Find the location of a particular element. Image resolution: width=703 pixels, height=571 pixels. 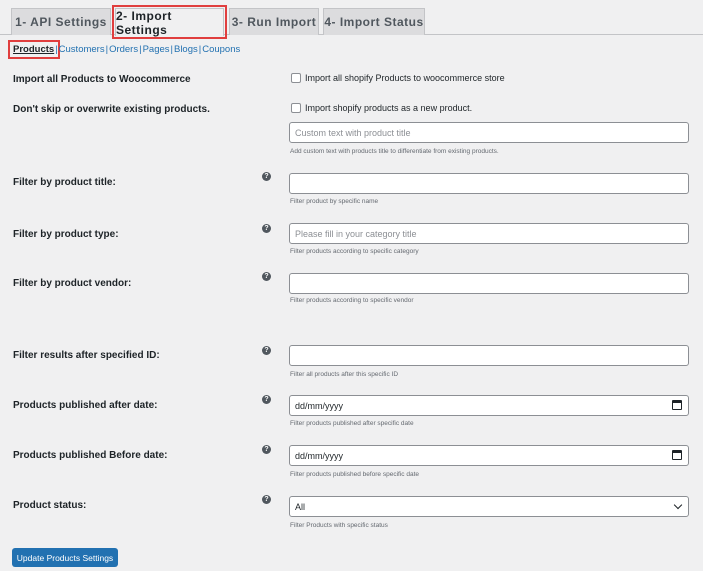

status-label: Product status: is located at coordinates (50, 505).